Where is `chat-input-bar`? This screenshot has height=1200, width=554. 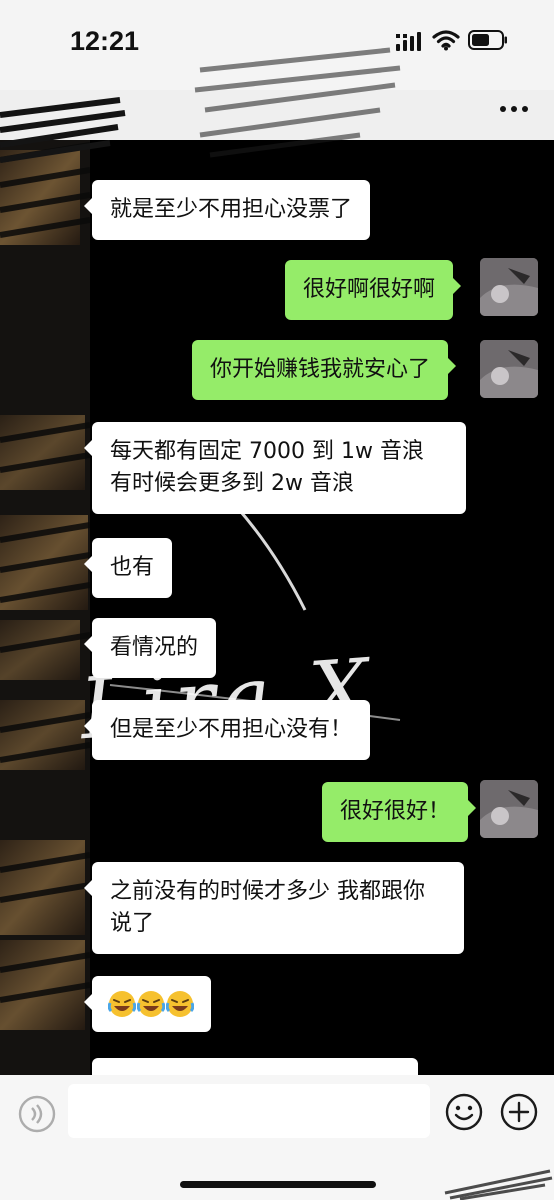
chat-input-bar is located at coordinates (277, 1137).